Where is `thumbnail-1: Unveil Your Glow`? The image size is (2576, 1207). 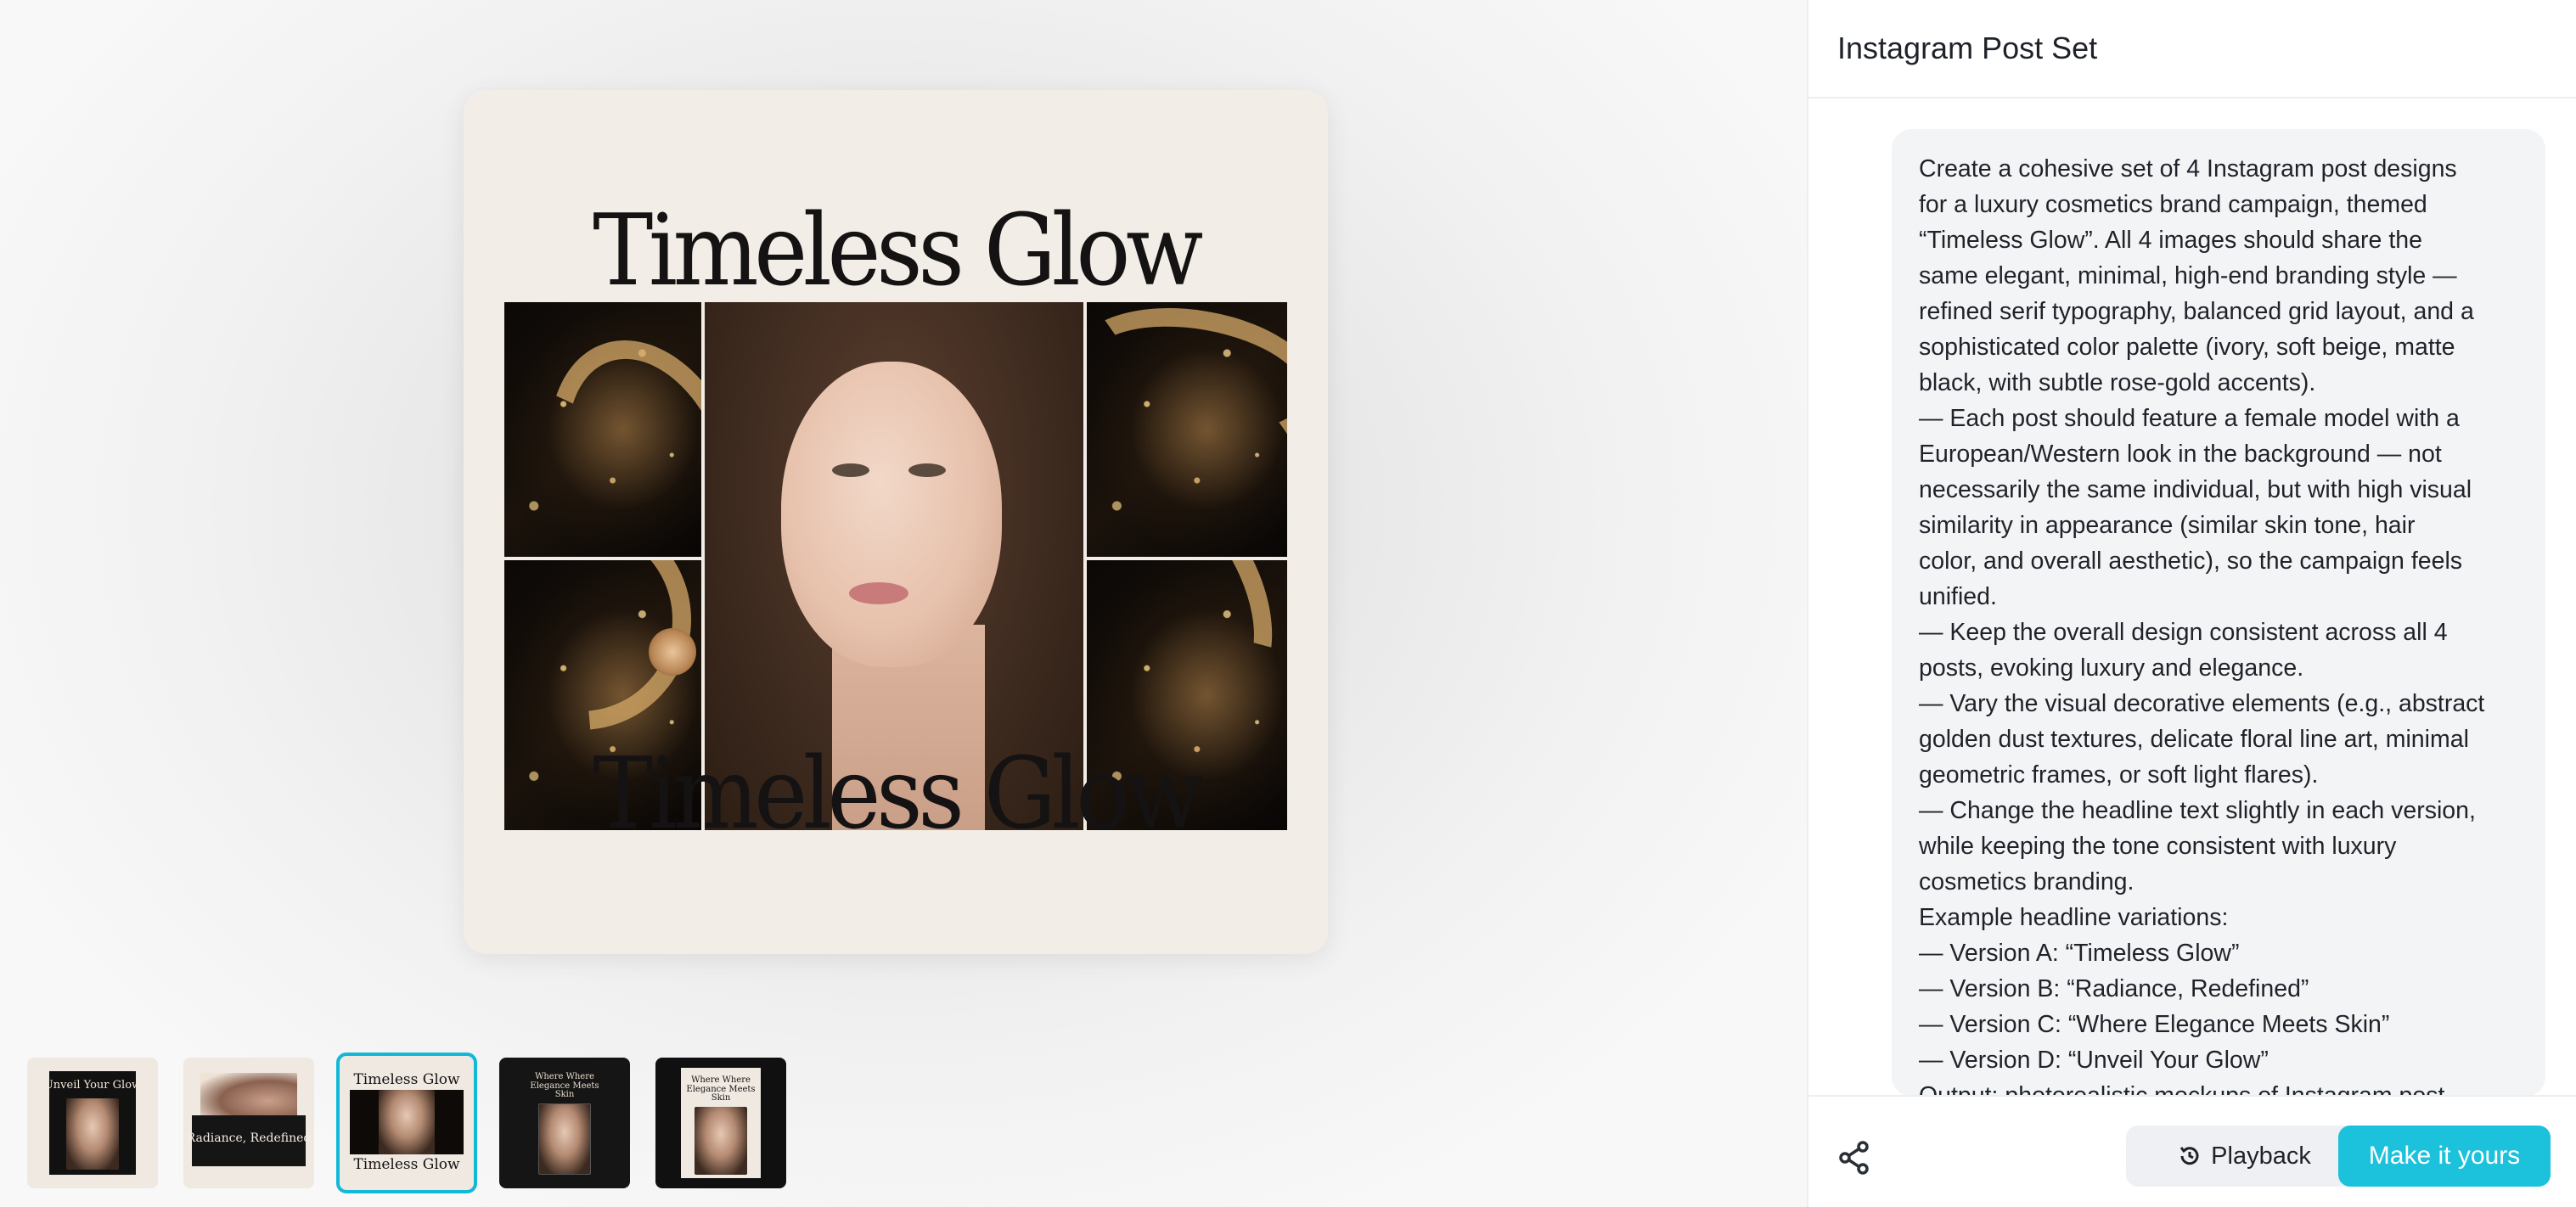 thumbnail-1: Unveil Your Glow is located at coordinates (92, 1123).